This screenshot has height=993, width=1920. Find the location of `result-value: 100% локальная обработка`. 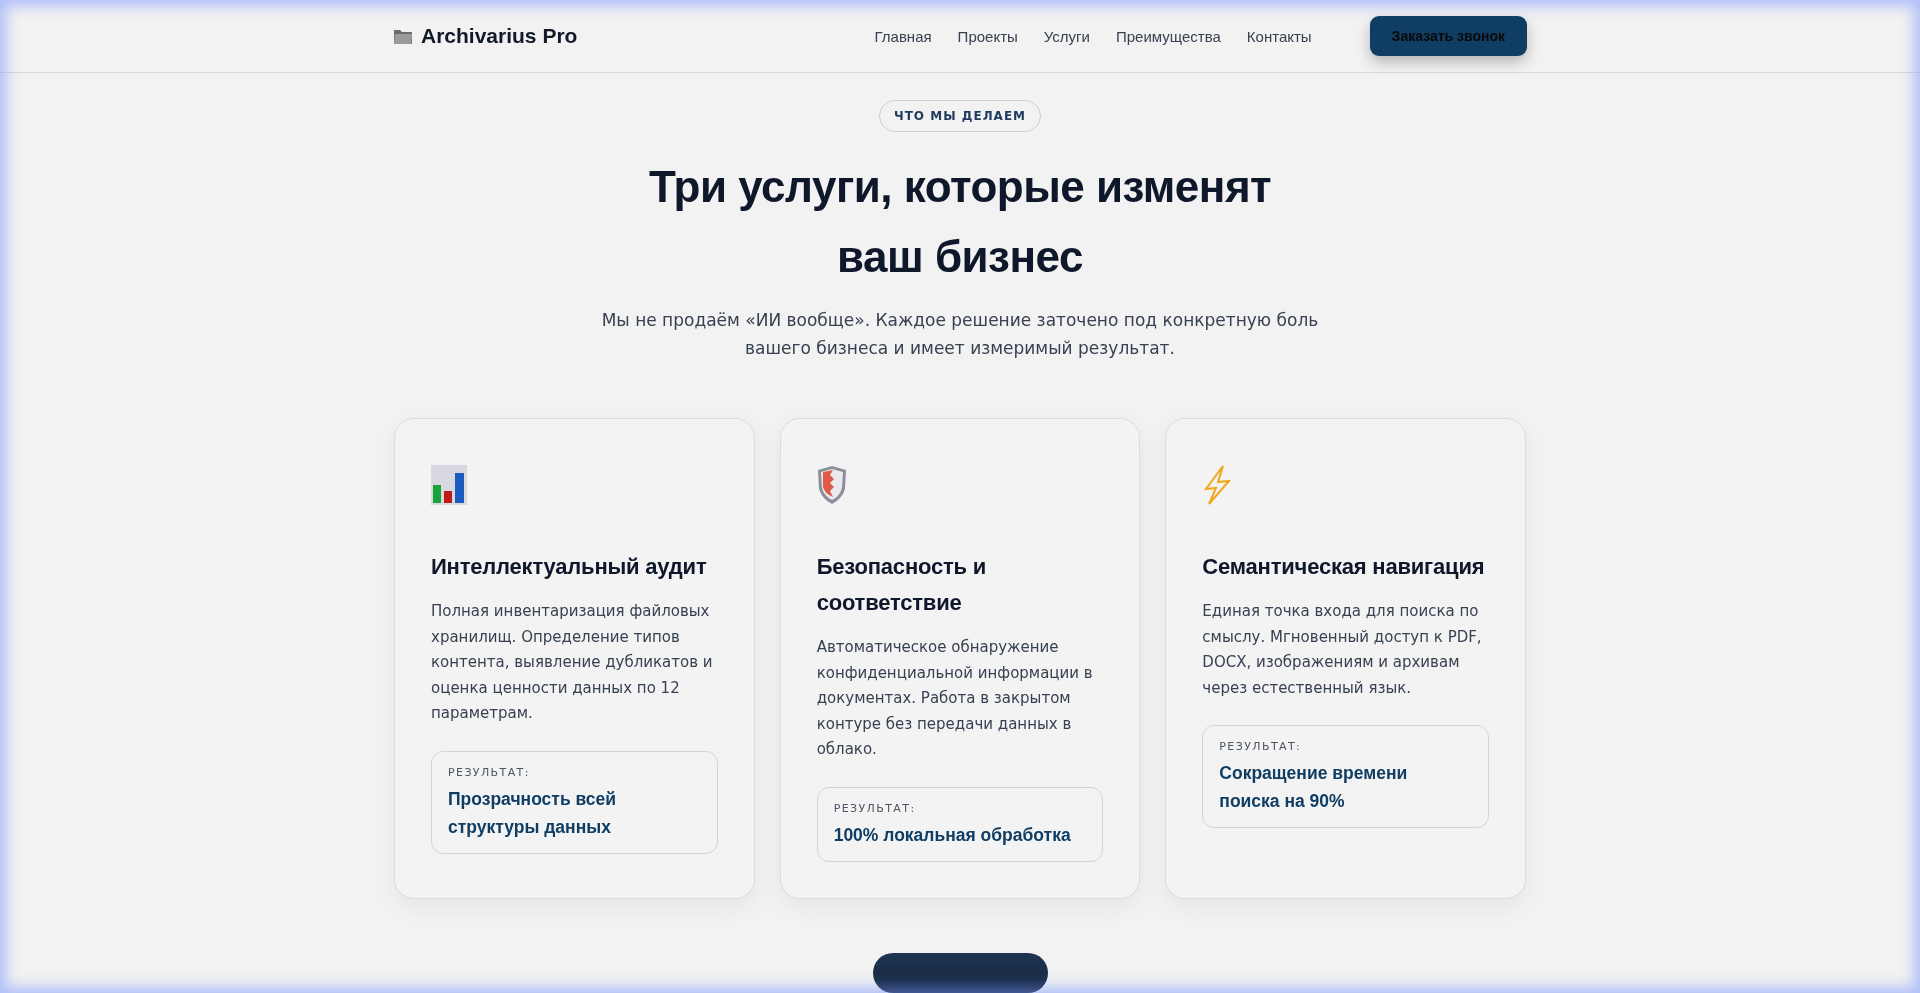

result-value: 100% локальная обработка is located at coordinates (952, 835).